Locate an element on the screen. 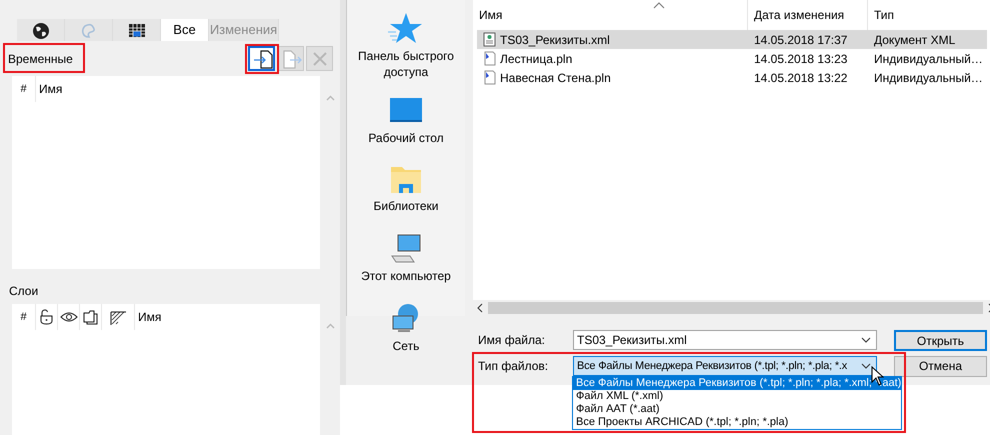  navigation-item: Рабочий стол is located at coordinates (406, 138).